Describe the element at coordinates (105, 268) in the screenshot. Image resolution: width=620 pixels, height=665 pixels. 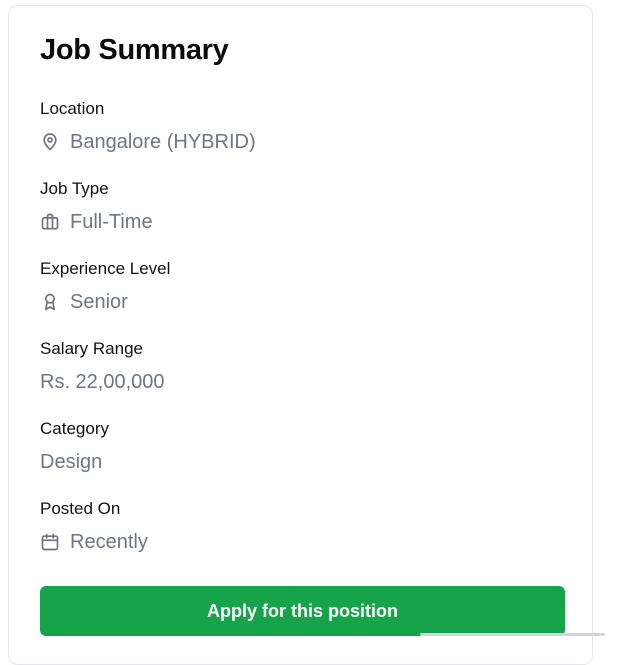
I see `field-label: Experience Level` at that location.